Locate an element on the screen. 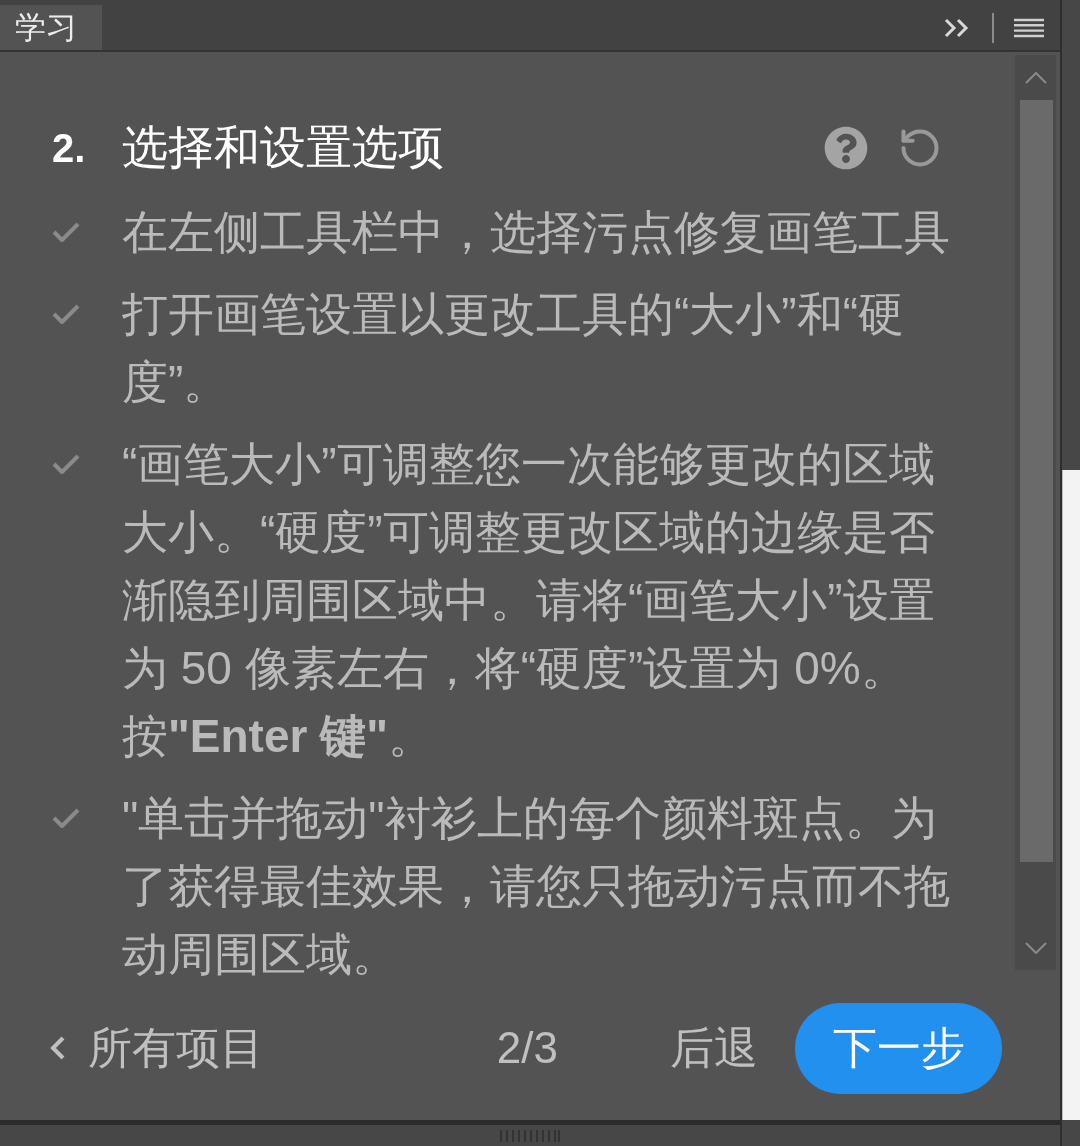  scroll-up-icon is located at coordinates (1035, 77).